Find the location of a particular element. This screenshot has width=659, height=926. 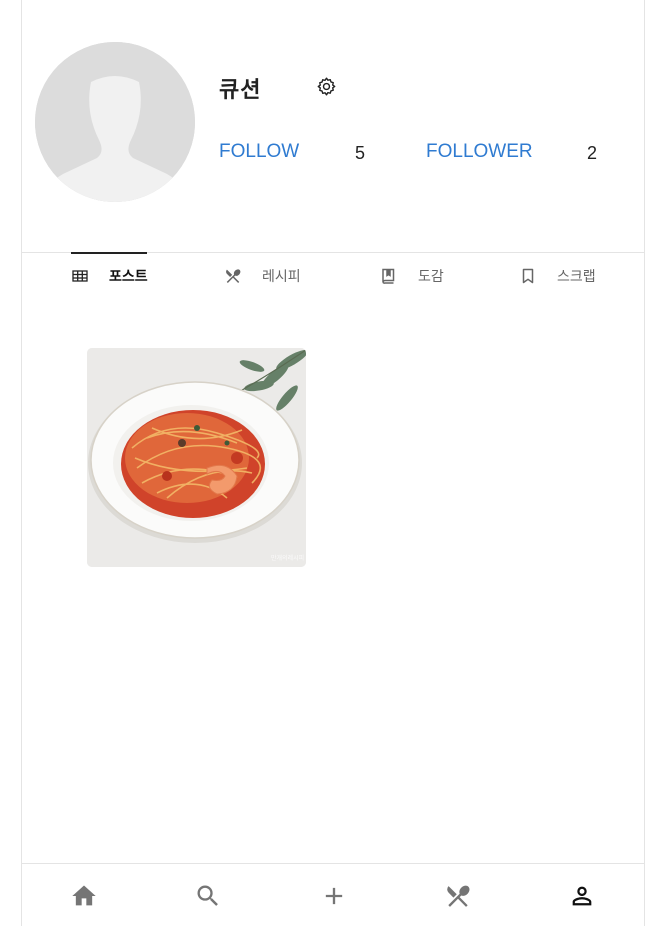

follower-link: FOLLOWER is located at coordinates (479, 152).